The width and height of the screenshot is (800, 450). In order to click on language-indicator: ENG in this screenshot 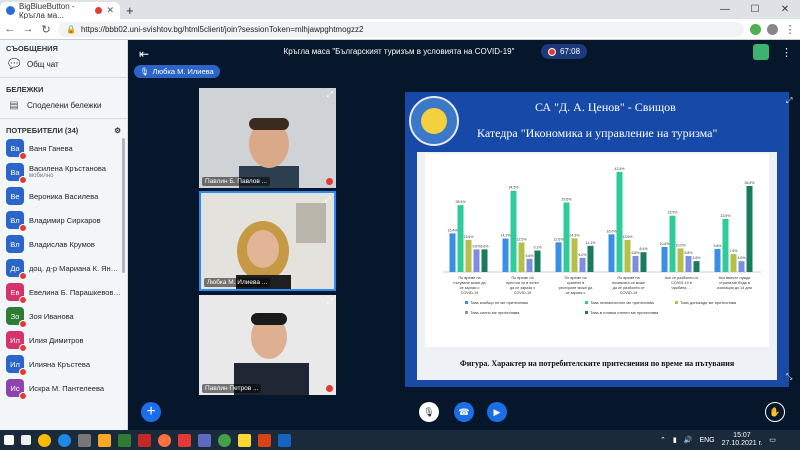, I will do `click(706, 440)`.